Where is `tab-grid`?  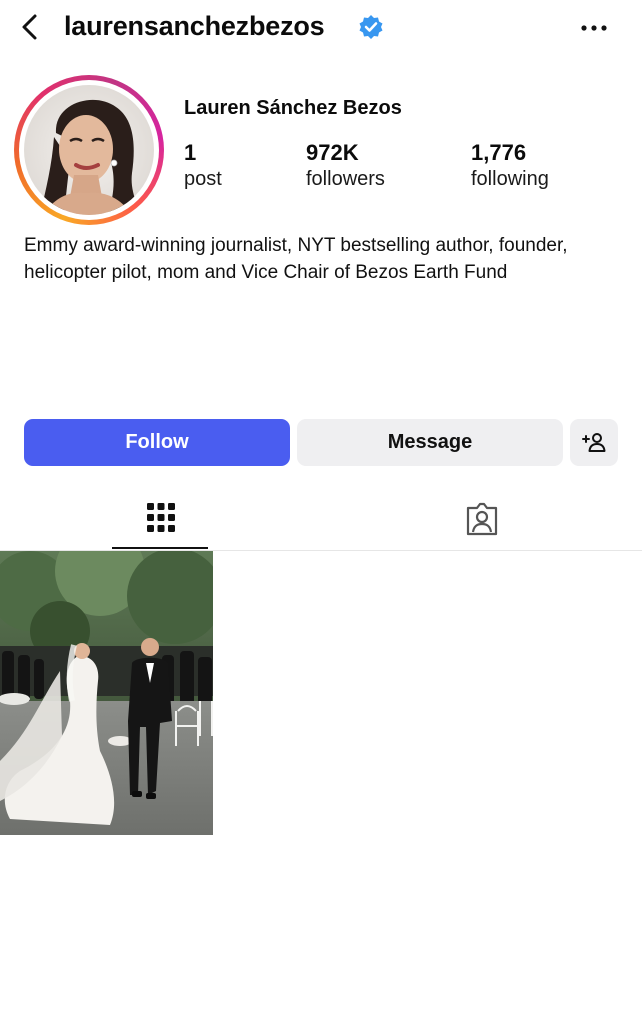 tab-grid is located at coordinates (160, 520).